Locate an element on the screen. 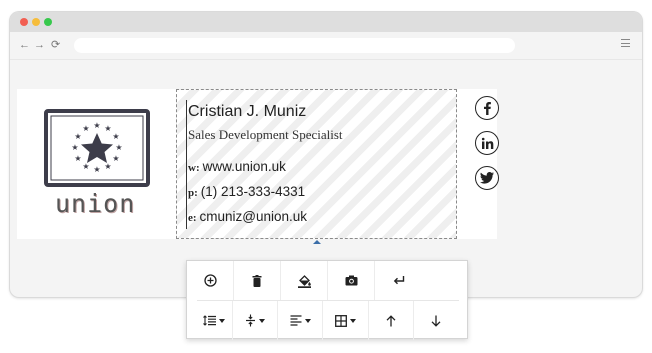 This screenshot has height=353, width=652. line-height-dropdown is located at coordinates (210, 320).